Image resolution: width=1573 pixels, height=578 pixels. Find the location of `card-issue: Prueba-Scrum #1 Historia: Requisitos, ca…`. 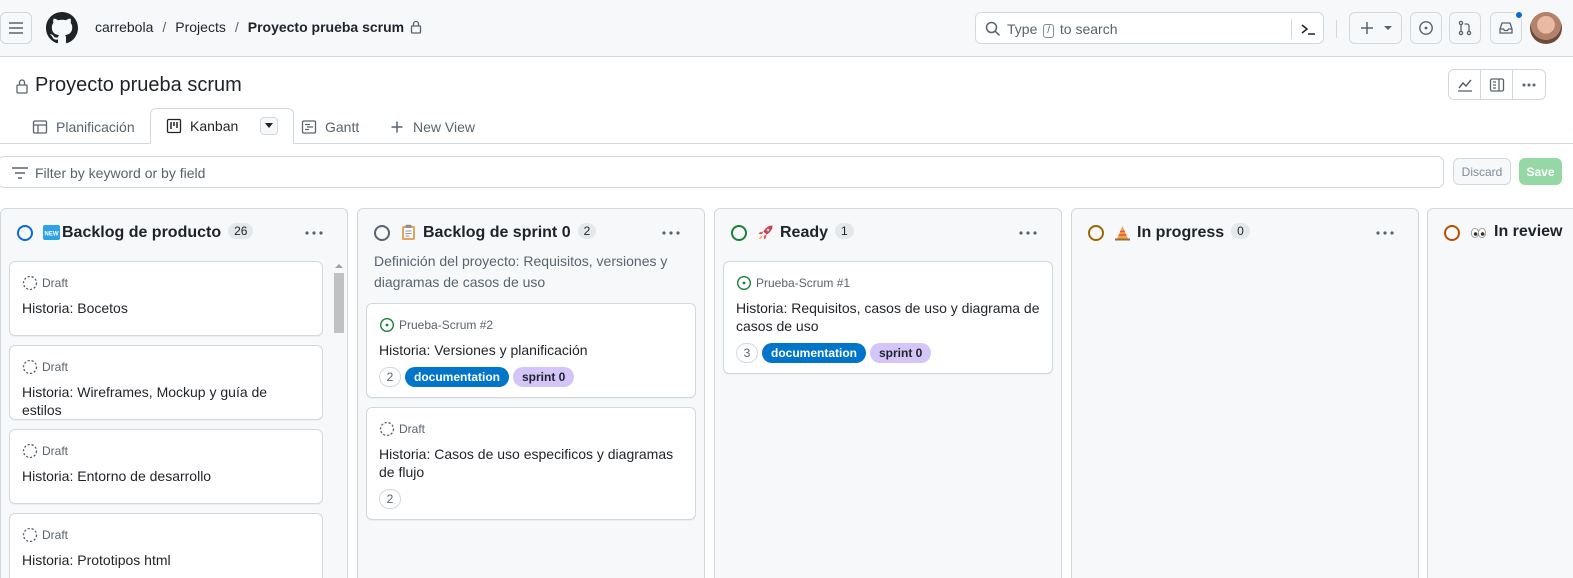

card-issue: Prueba-Scrum #1 Historia: Requisitos, ca… is located at coordinates (888, 317).